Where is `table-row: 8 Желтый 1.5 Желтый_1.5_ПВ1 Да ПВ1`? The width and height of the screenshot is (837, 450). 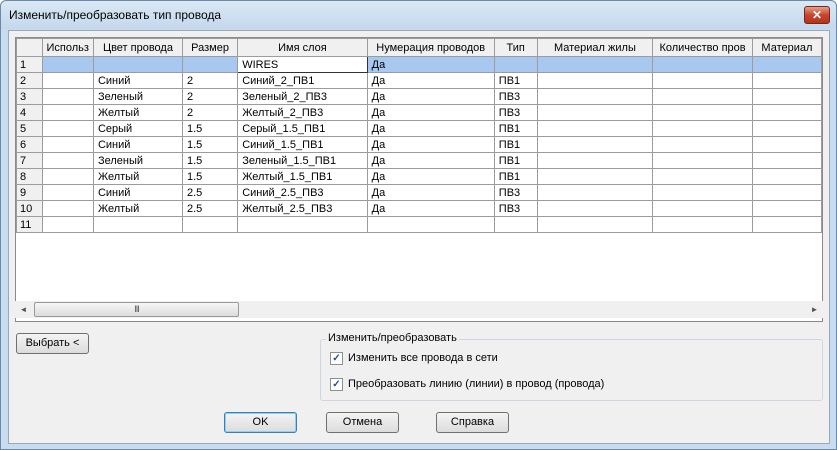
table-row: 8 Желтый 1.5 Желтый_1.5_ПВ1 Да ПВ1 is located at coordinates (419, 176).